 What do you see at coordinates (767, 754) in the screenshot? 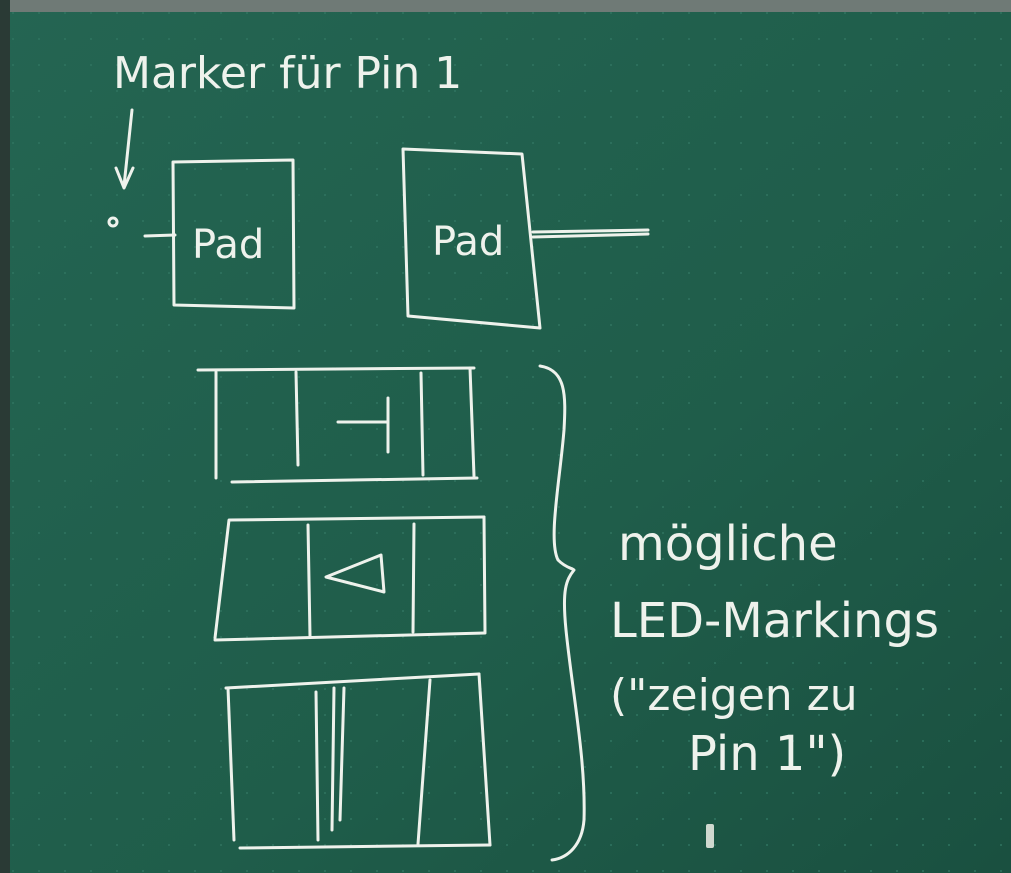
I see `note-line-4: Pin 1")` at bounding box center [767, 754].